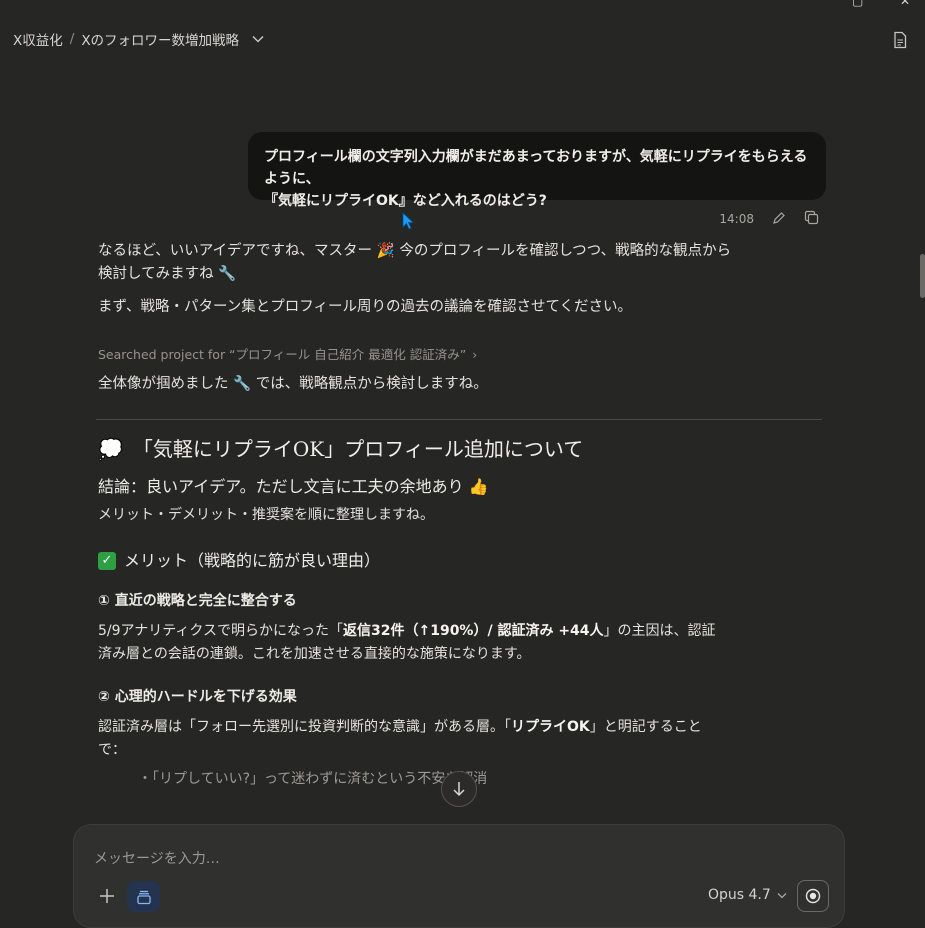 The width and height of the screenshot is (925, 928). What do you see at coordinates (293, 384) in the screenshot?
I see `assistant-paragraph: 全体像が掴めました 🔧 では、戦略観点から検討しますね。` at bounding box center [293, 384].